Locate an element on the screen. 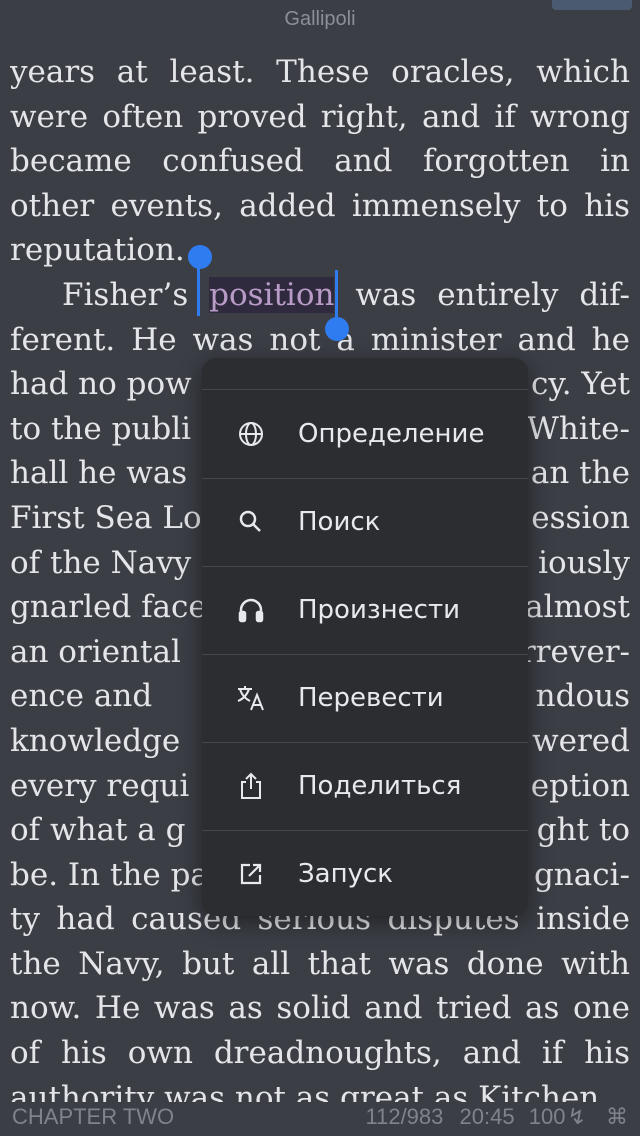 The height and width of the screenshot is (1136, 640). text-fragment: ndous is located at coordinates (582, 696).